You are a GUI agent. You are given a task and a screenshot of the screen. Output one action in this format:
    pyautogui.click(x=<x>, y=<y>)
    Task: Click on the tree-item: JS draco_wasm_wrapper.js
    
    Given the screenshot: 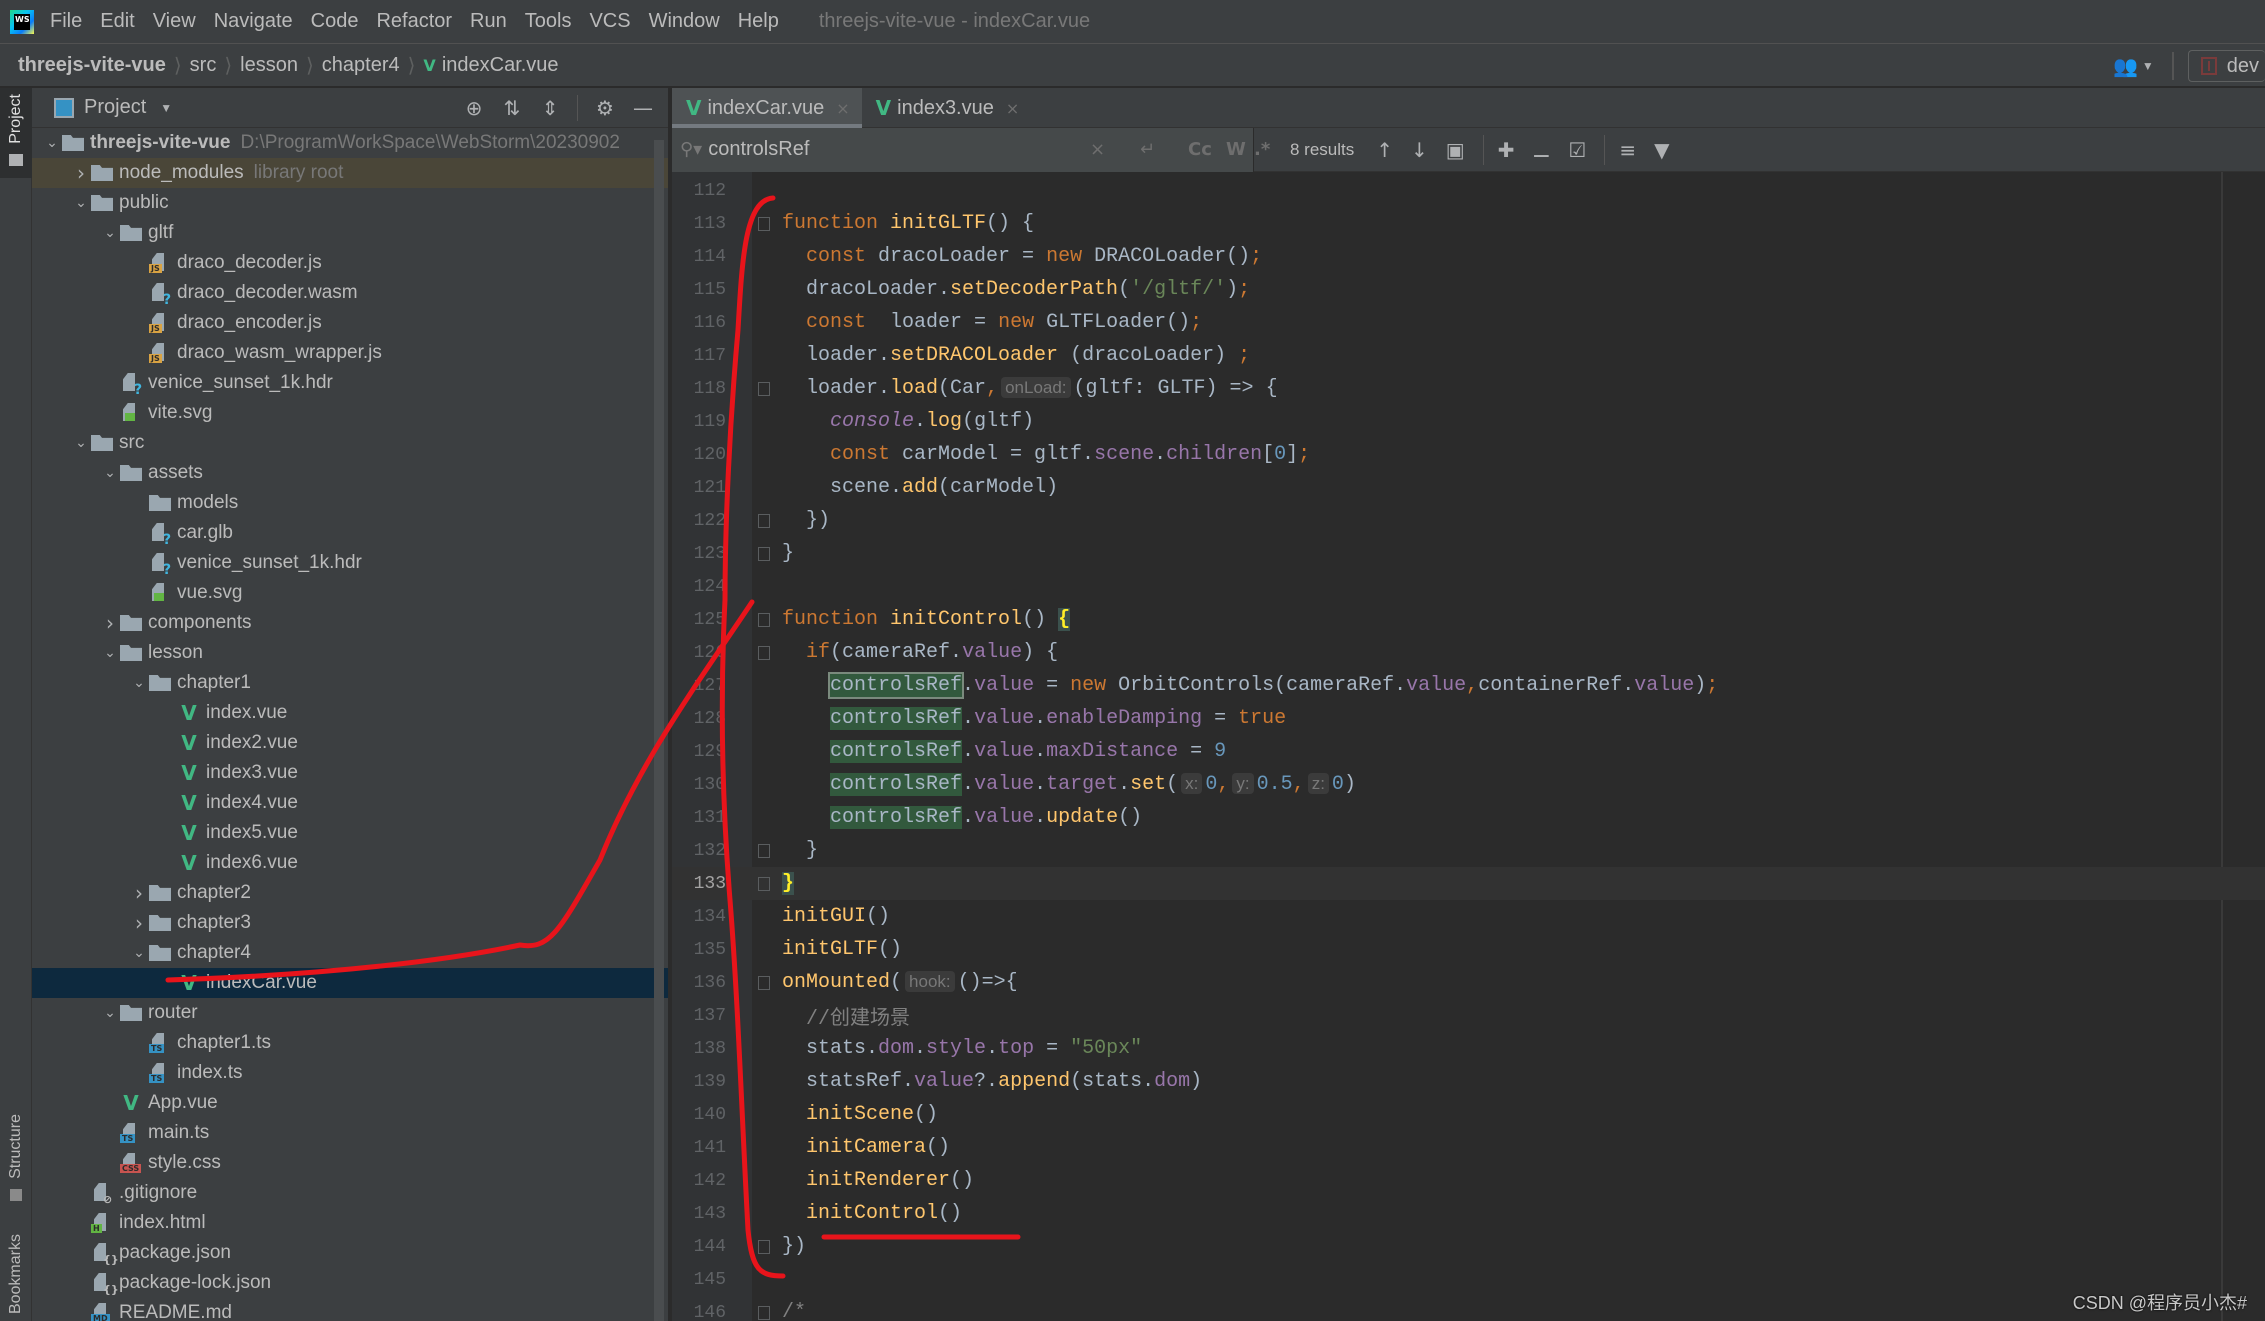 What is the action you would take?
    pyautogui.click(x=350, y=353)
    